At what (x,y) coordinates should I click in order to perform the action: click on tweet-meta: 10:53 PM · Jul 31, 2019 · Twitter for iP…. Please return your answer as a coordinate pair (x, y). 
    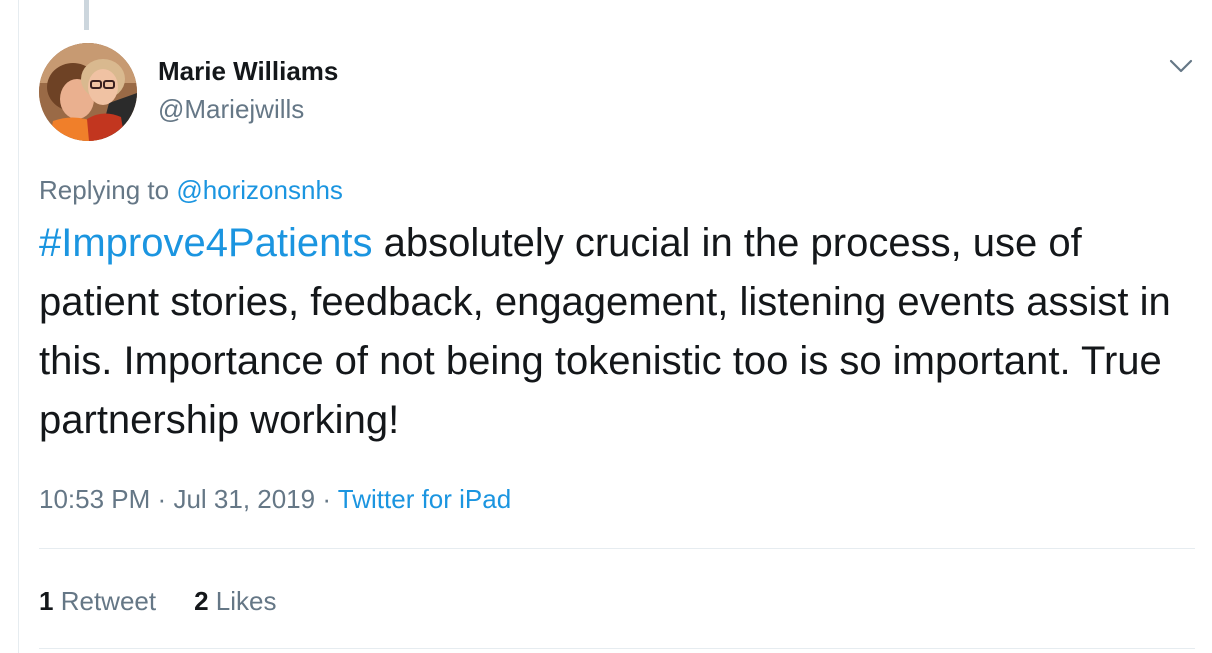
    Looking at the image, I should click on (275, 499).